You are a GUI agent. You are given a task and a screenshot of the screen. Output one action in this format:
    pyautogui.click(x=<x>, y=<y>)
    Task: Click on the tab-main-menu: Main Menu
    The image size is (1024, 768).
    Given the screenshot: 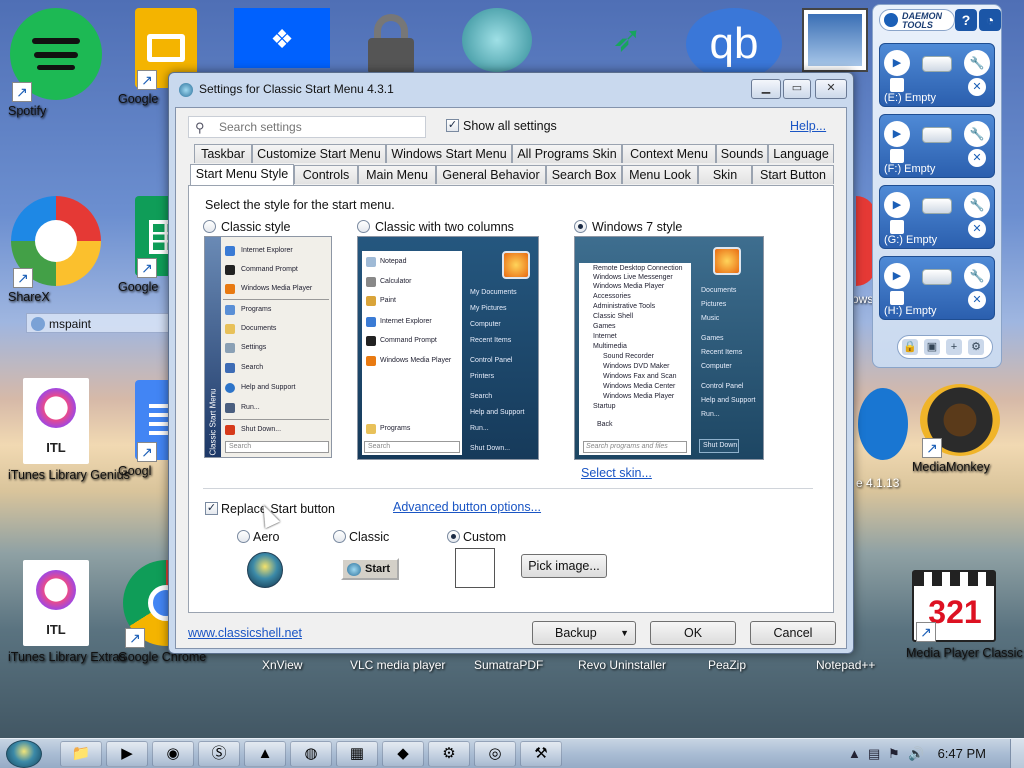 What is the action you would take?
    pyautogui.click(x=397, y=174)
    